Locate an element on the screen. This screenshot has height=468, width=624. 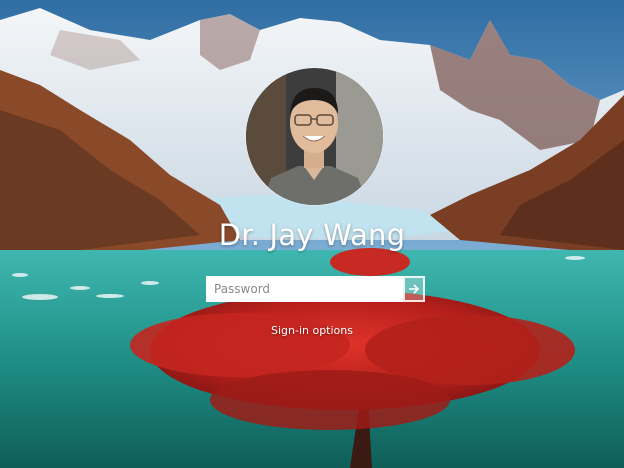
submit-button is located at coordinates (414, 289).